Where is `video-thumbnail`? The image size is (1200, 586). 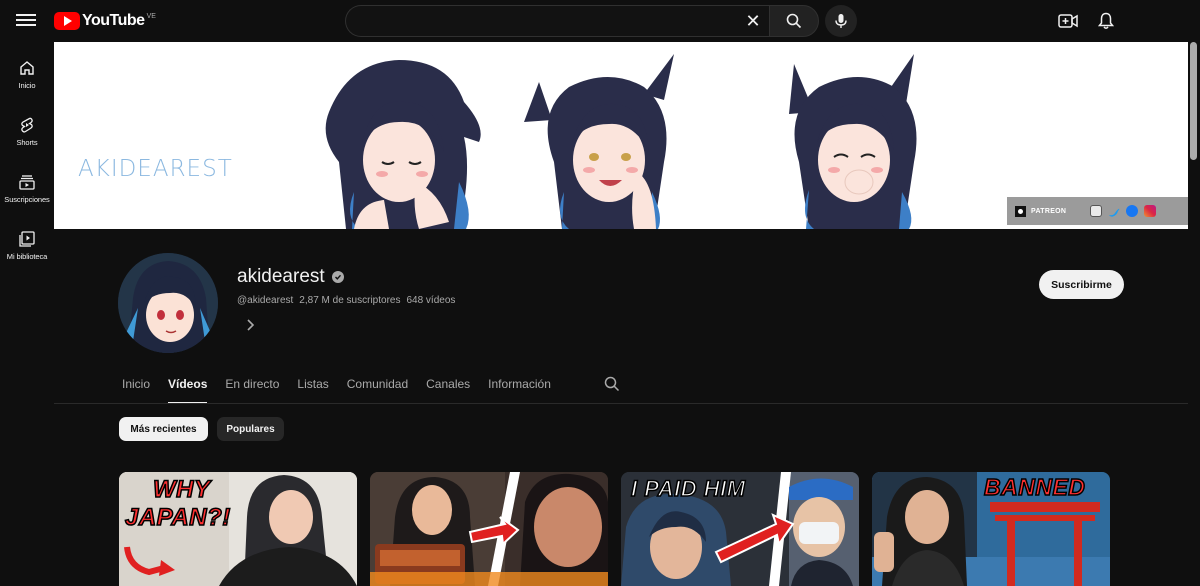
video-thumbnail is located at coordinates (489, 529).